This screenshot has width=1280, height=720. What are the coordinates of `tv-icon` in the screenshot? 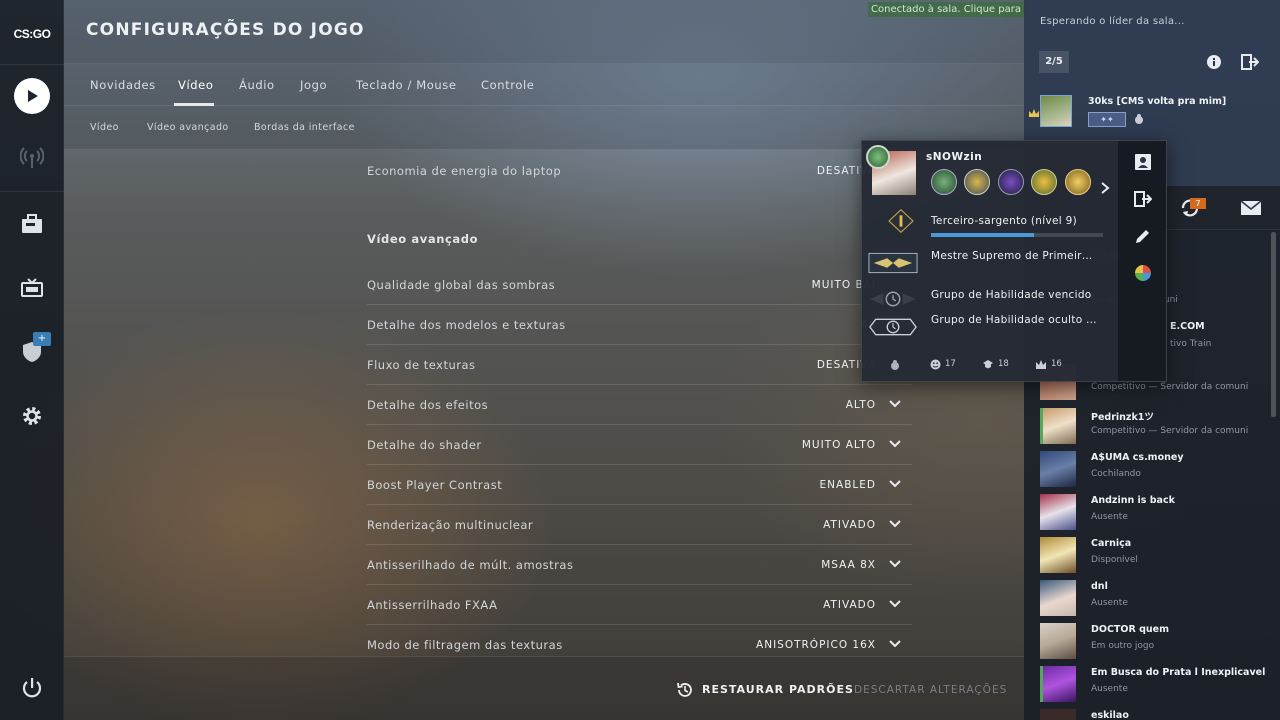 It's located at (32, 288).